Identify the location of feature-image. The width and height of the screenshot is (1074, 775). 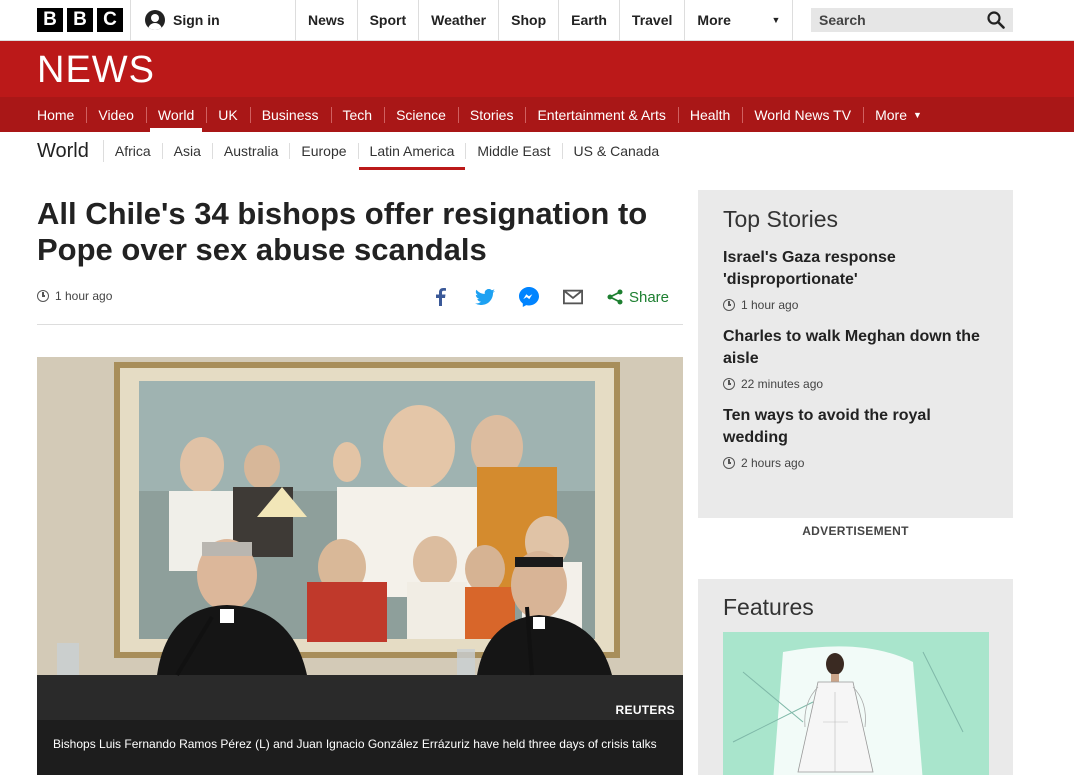
(856, 703).